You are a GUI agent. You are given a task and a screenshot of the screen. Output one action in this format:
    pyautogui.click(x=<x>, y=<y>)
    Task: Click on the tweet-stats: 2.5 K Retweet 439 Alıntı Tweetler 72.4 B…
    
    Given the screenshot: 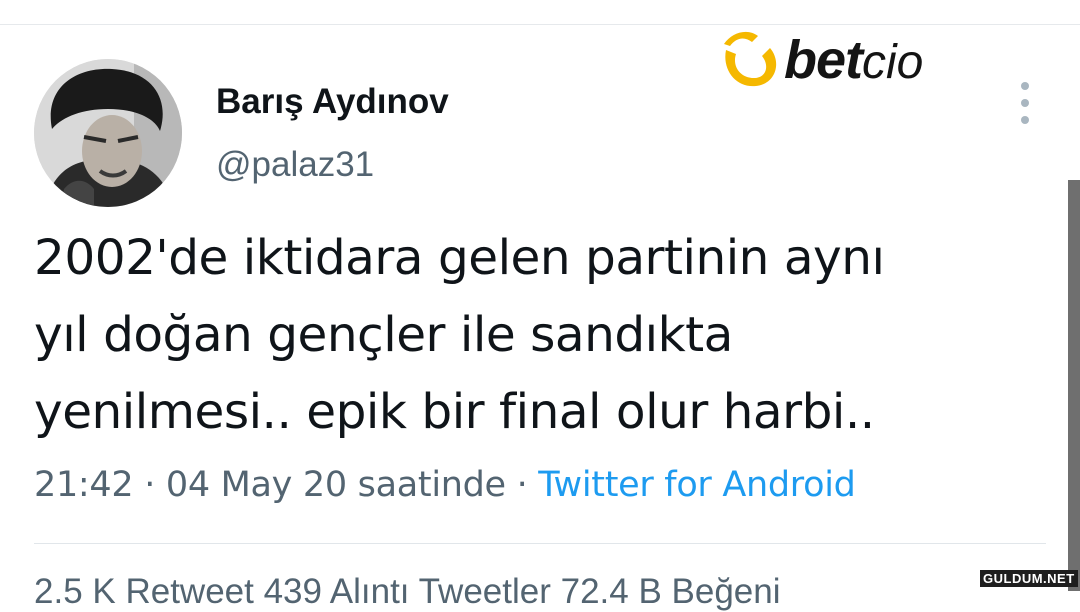 What is the action you would take?
    pyautogui.click(x=407, y=592)
    